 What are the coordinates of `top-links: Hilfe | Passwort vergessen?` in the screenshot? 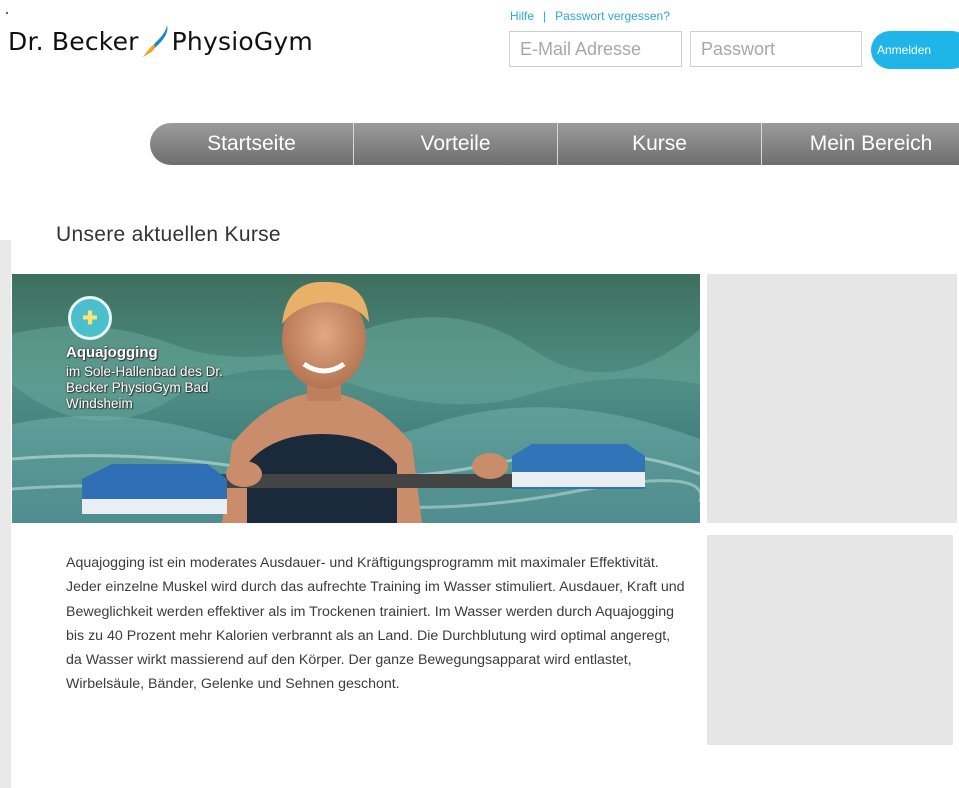 It's located at (590, 16).